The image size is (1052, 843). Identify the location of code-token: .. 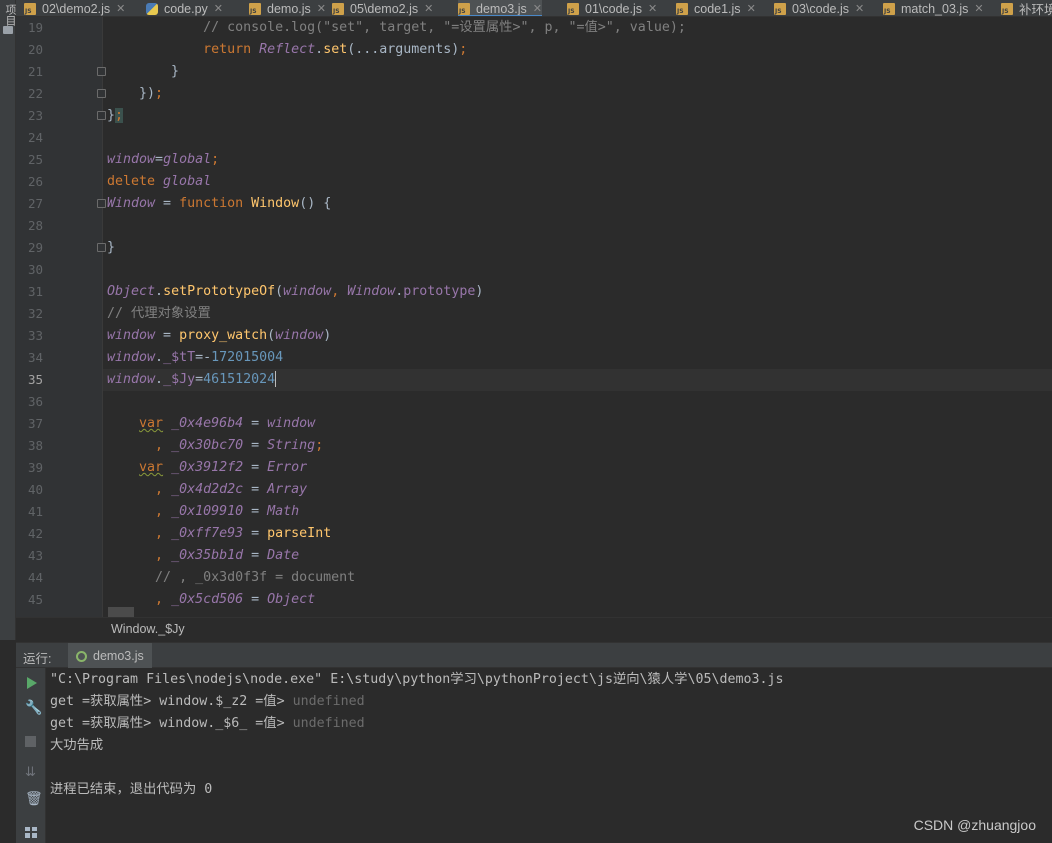
(159, 357).